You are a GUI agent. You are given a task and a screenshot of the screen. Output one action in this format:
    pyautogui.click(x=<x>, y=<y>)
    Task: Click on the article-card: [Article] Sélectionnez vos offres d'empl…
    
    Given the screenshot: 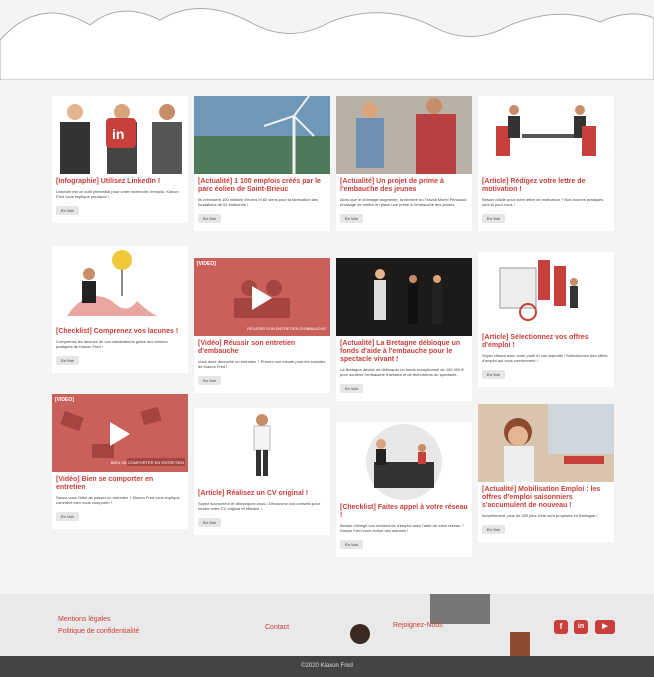 What is the action you would take?
    pyautogui.click(x=546, y=319)
    